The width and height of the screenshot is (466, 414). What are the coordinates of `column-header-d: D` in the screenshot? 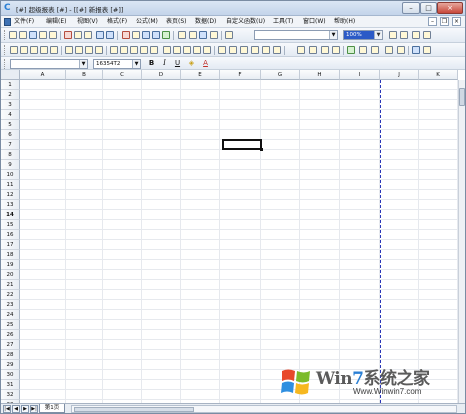 It's located at (161, 75).